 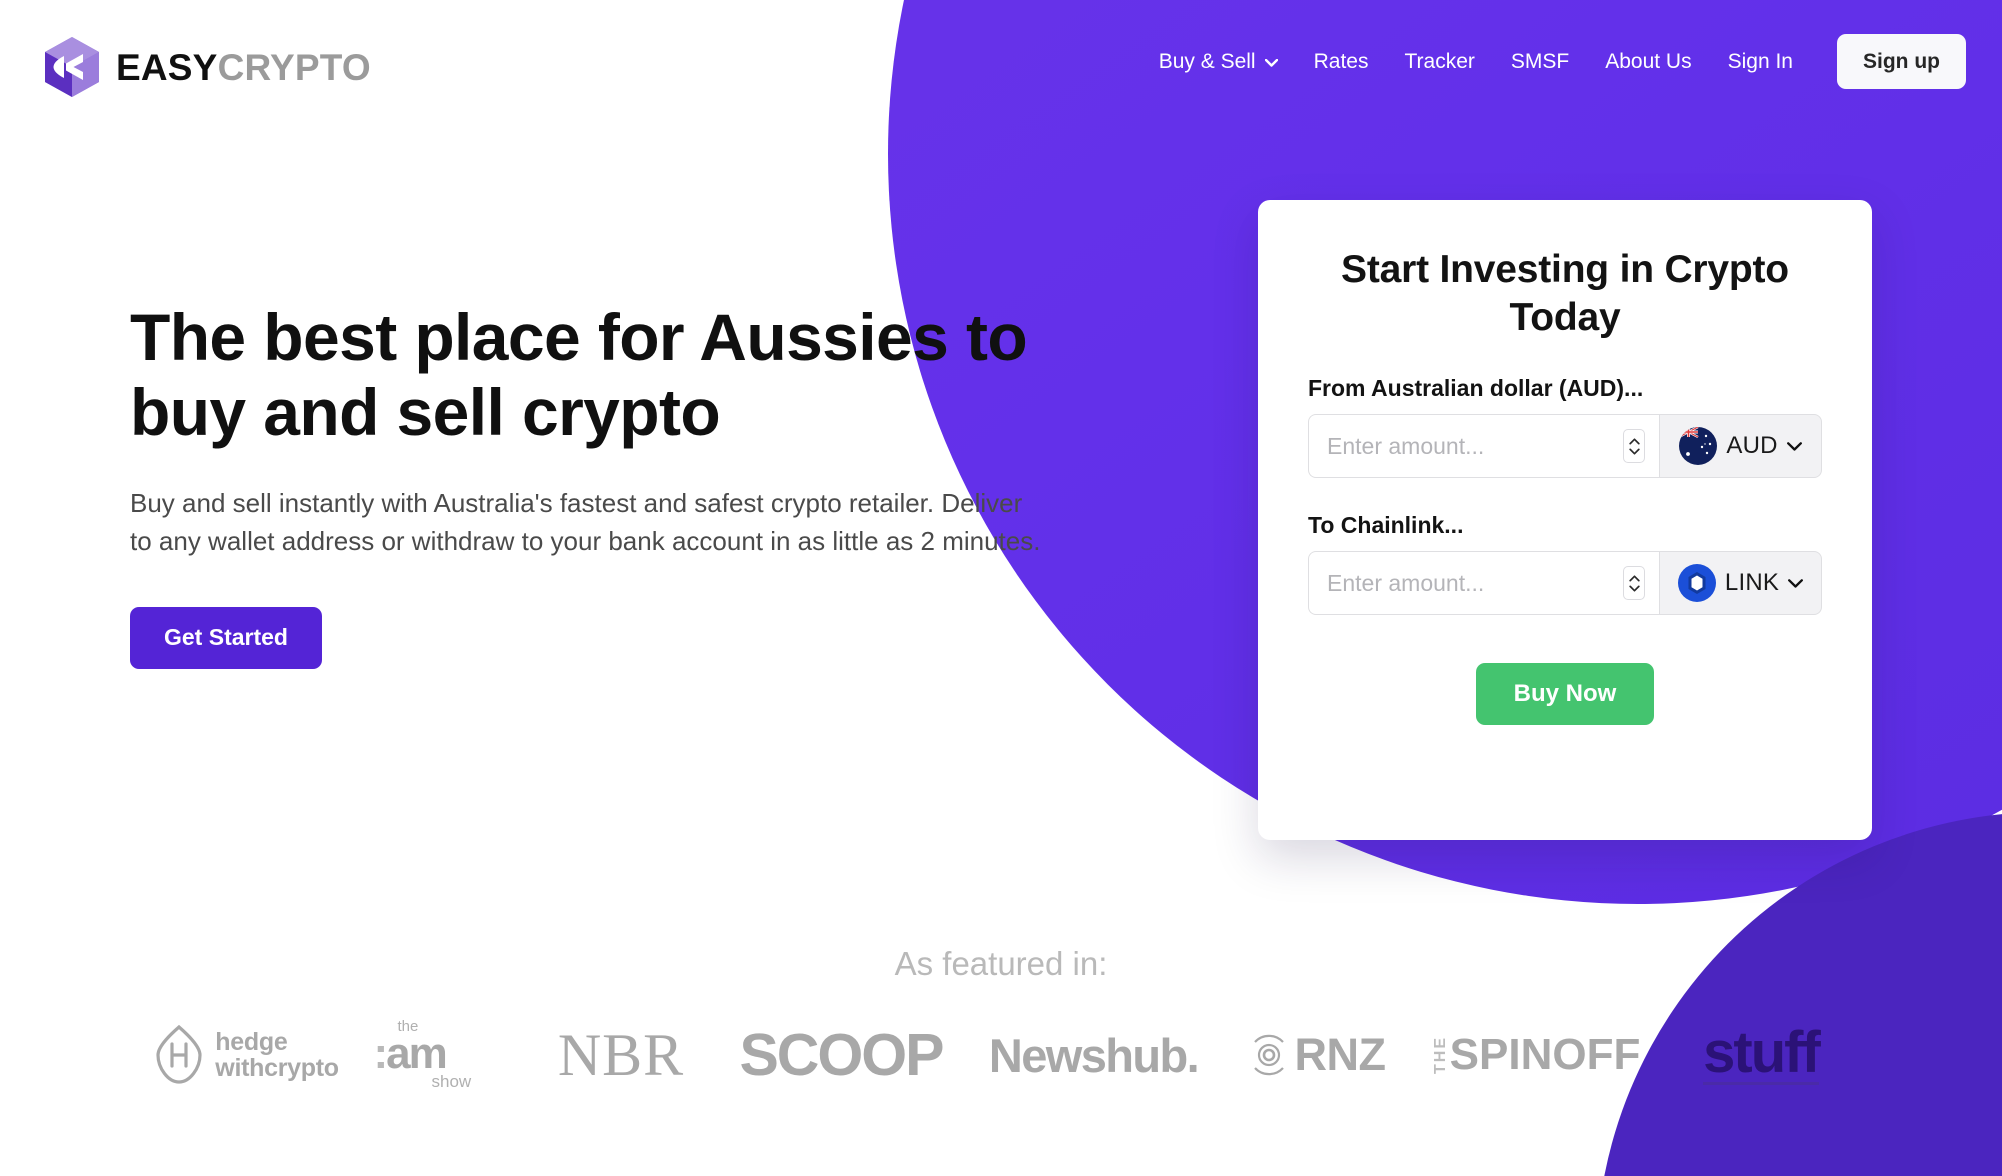 I want to click on australia-flag-icon, so click(x=1698, y=446).